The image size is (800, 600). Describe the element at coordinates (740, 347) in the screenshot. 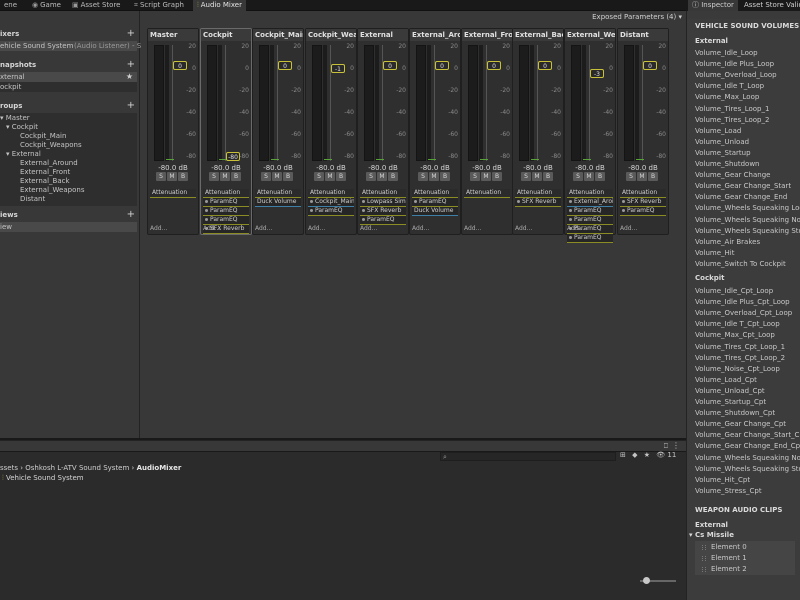

I see `exposed-parameter-item: Volume_Tires_Cpt_Loop_1` at that location.